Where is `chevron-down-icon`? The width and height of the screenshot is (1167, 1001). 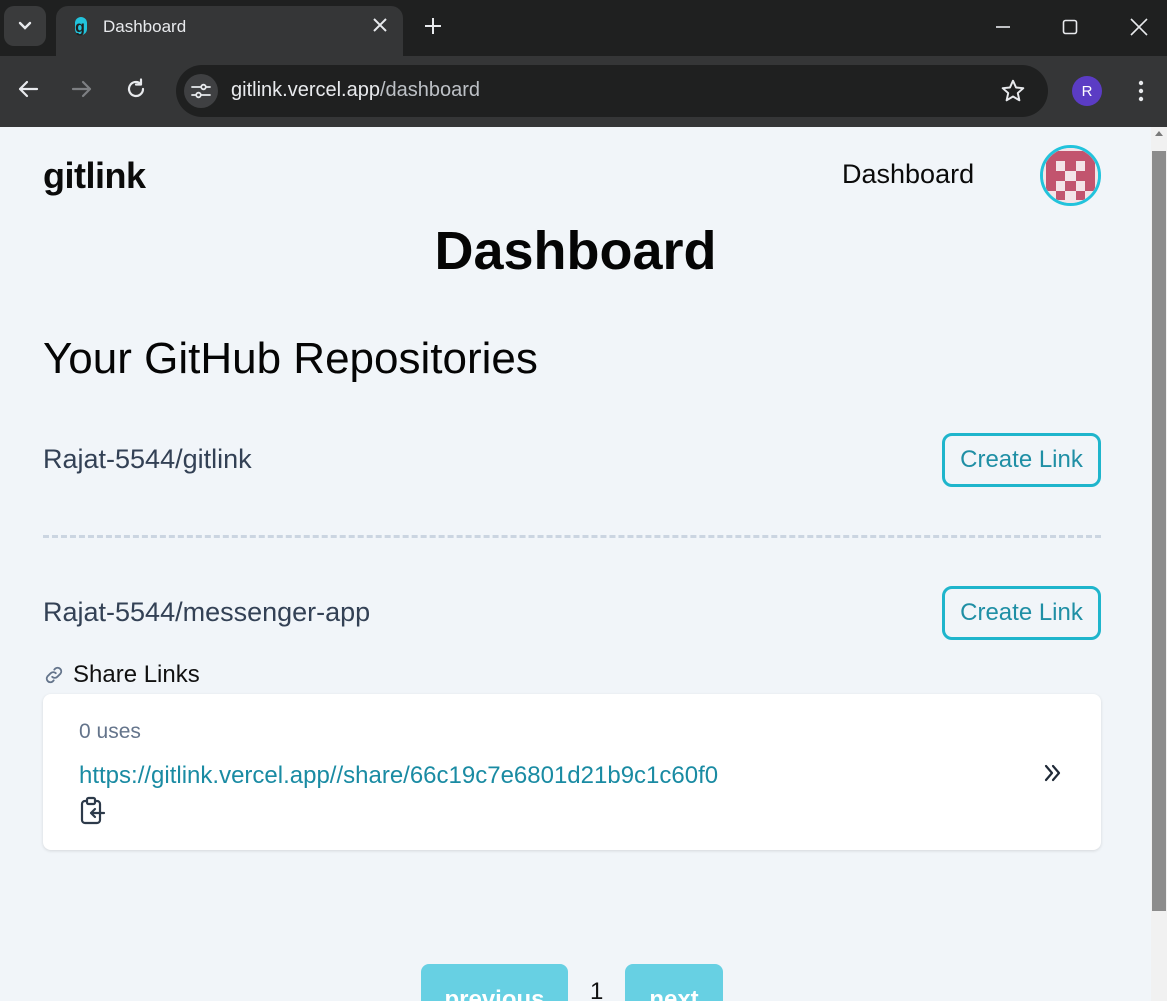 chevron-down-icon is located at coordinates (25, 25).